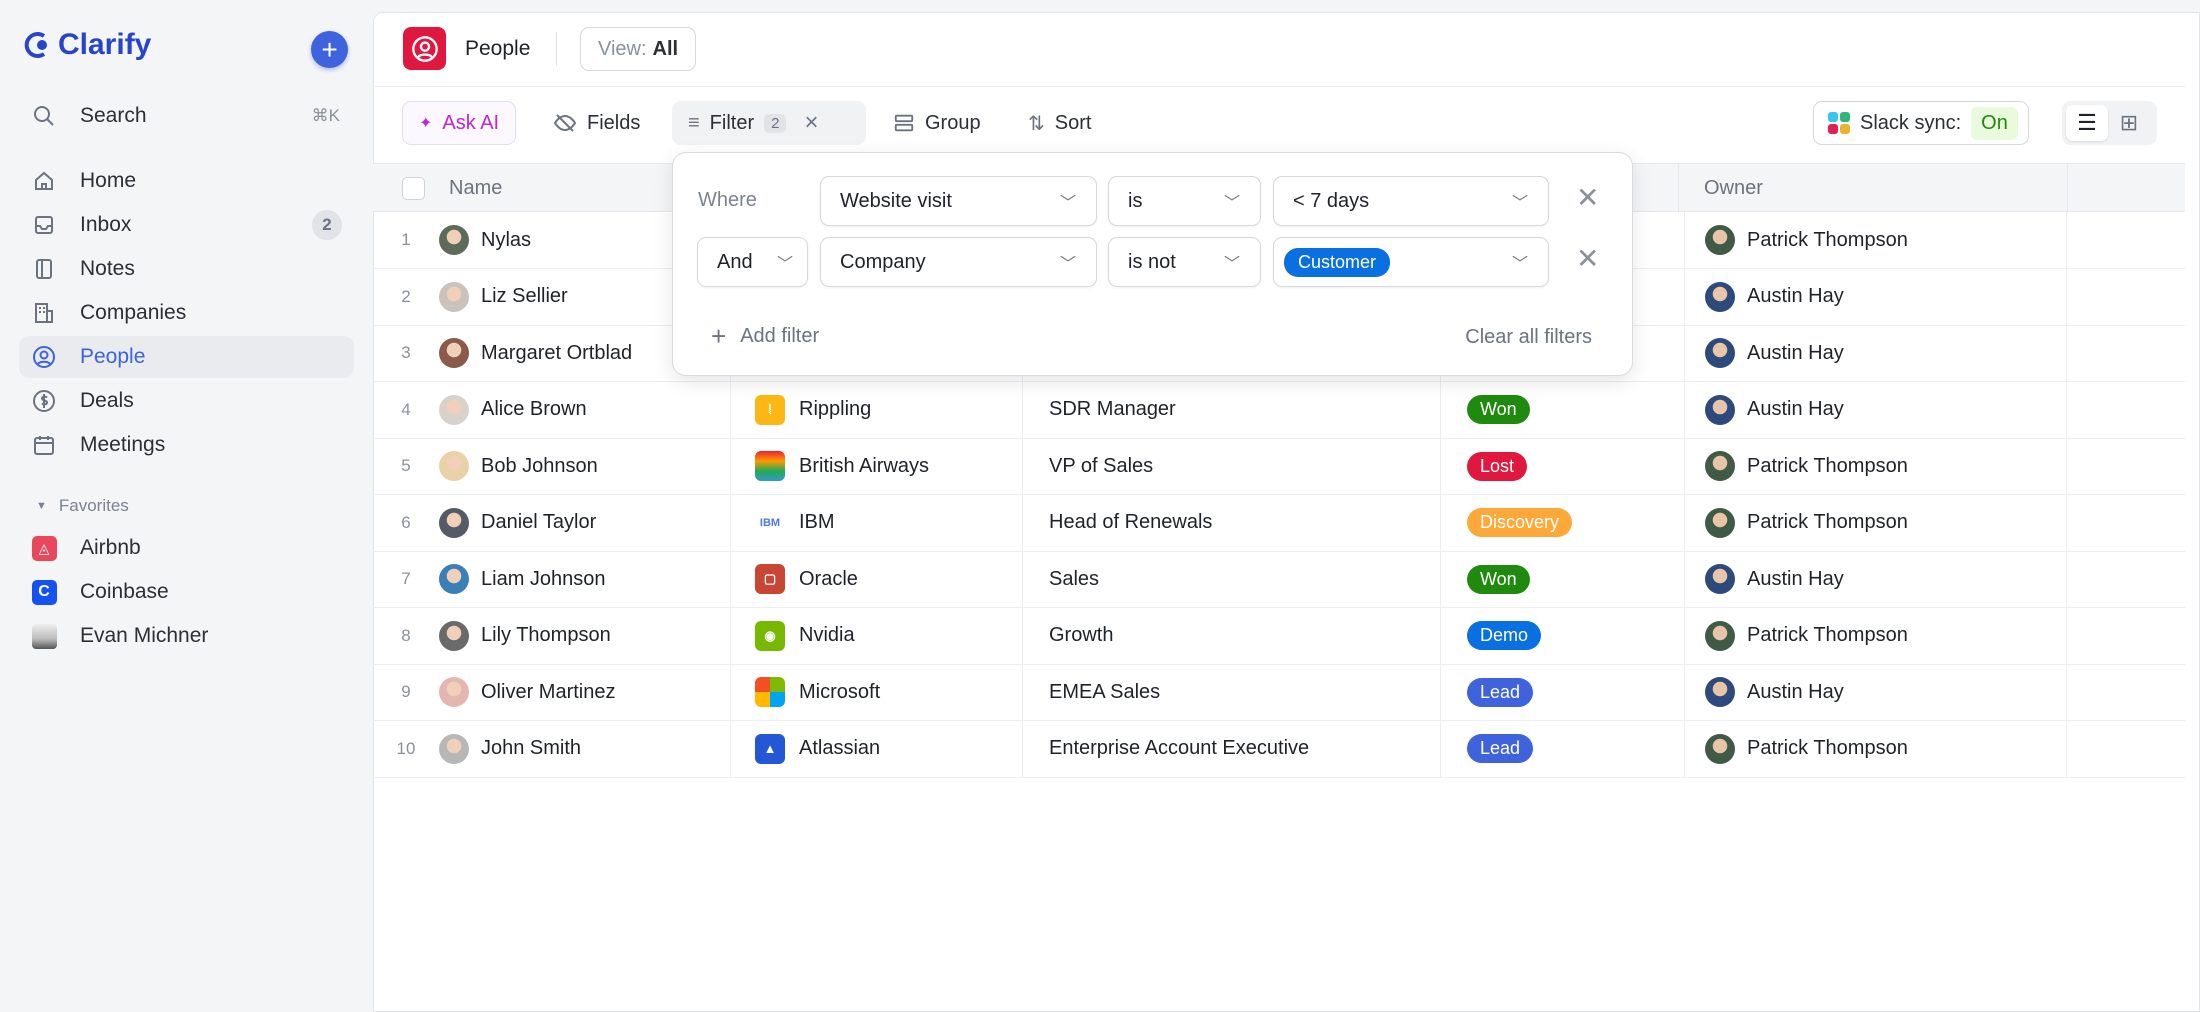 The width and height of the screenshot is (2200, 1012). Describe the element at coordinates (1232, 579) in the screenshot. I see `title-cell: Sales` at that location.